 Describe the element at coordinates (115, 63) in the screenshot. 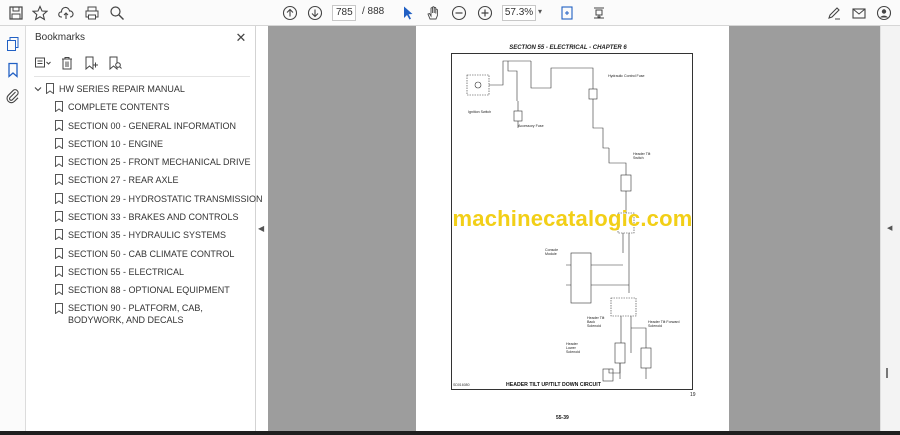

I see `find-bookmark-icon` at that location.